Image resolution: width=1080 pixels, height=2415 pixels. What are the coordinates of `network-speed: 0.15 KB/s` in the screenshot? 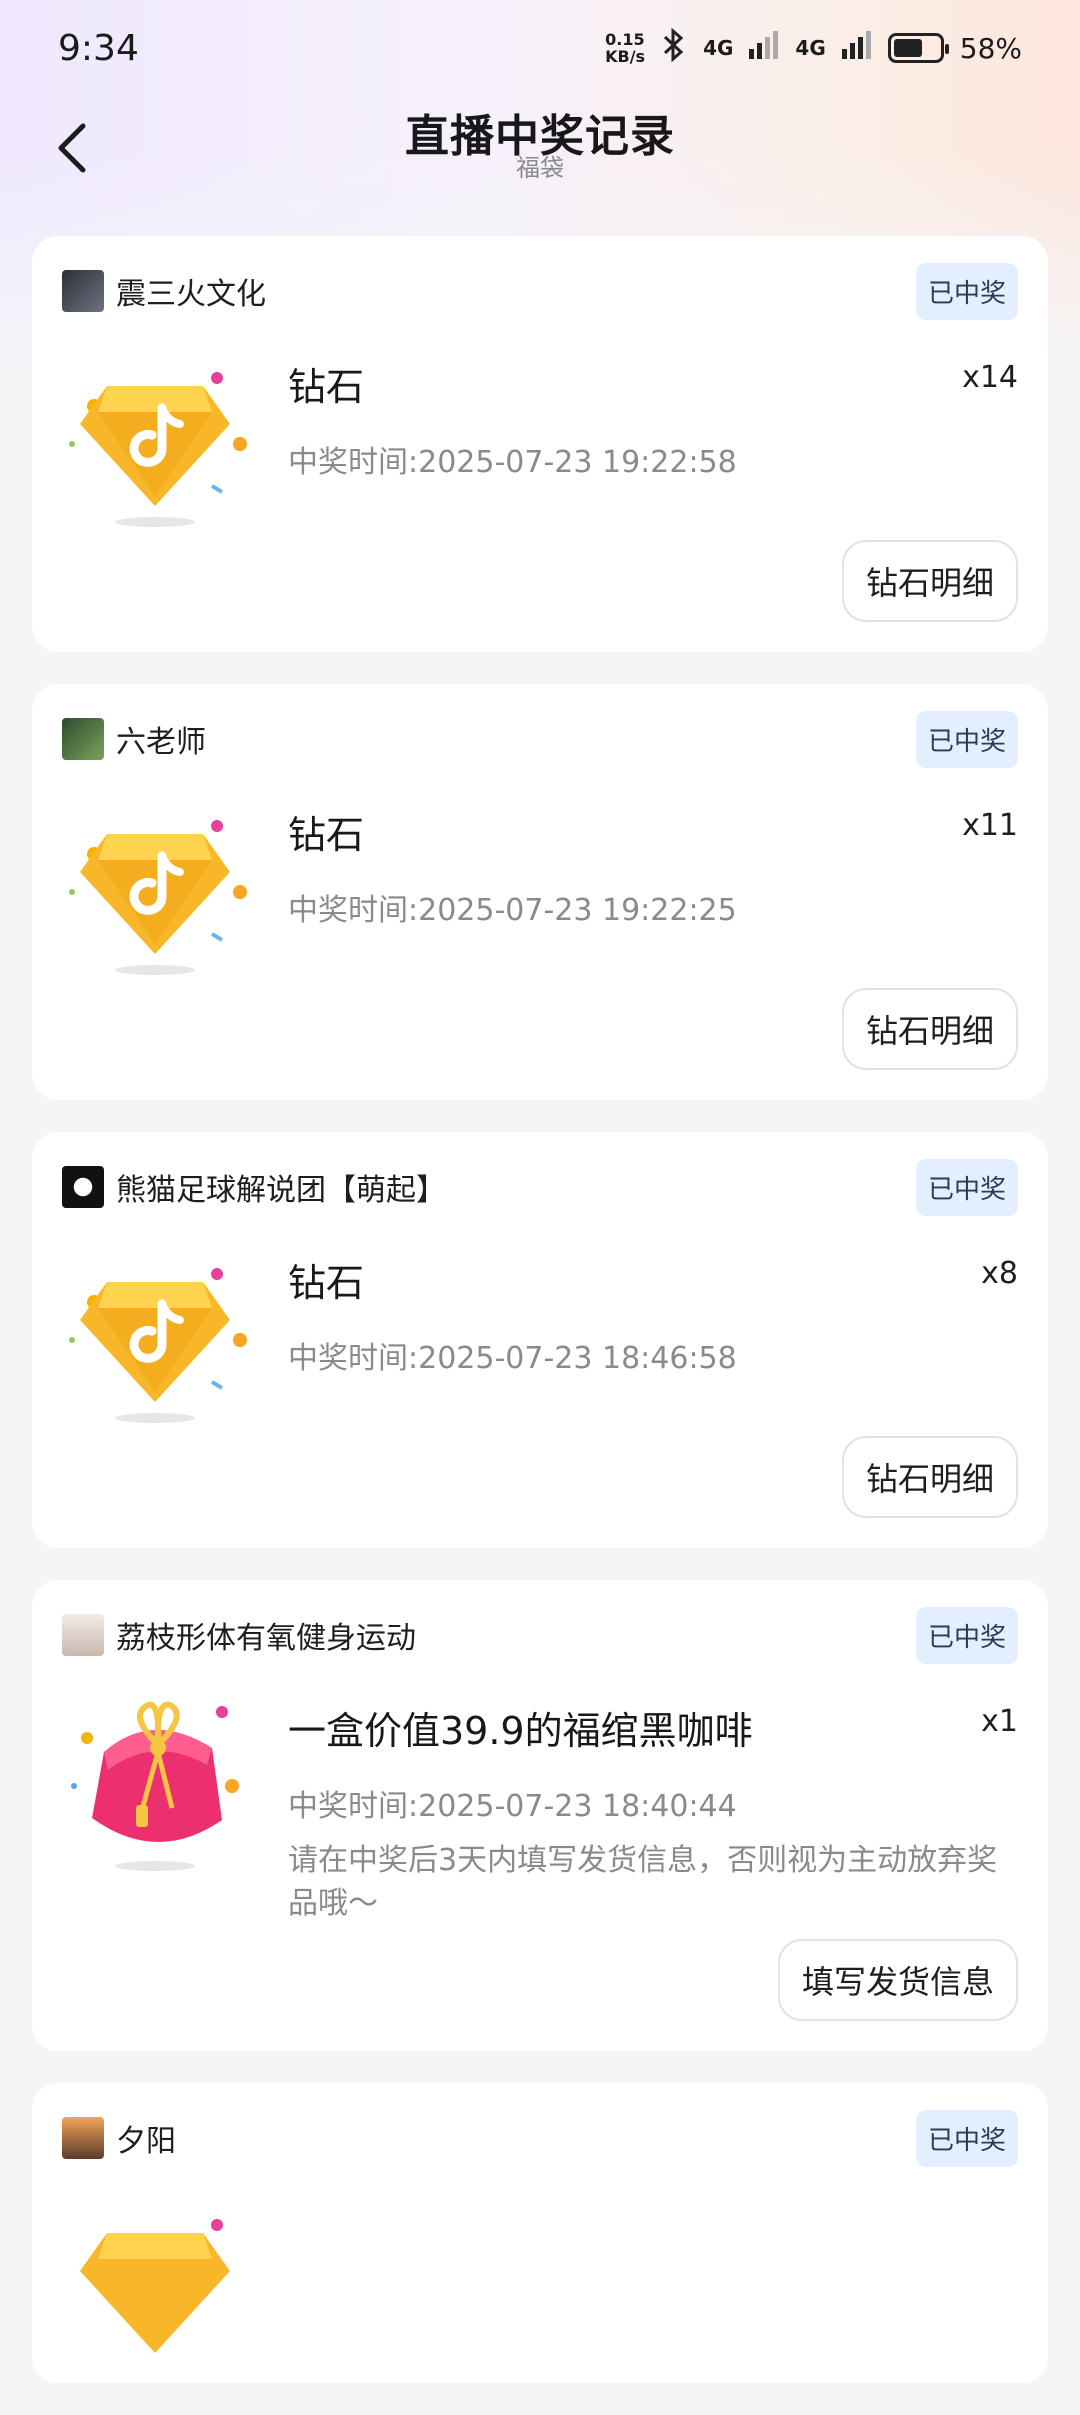 It's located at (625, 48).